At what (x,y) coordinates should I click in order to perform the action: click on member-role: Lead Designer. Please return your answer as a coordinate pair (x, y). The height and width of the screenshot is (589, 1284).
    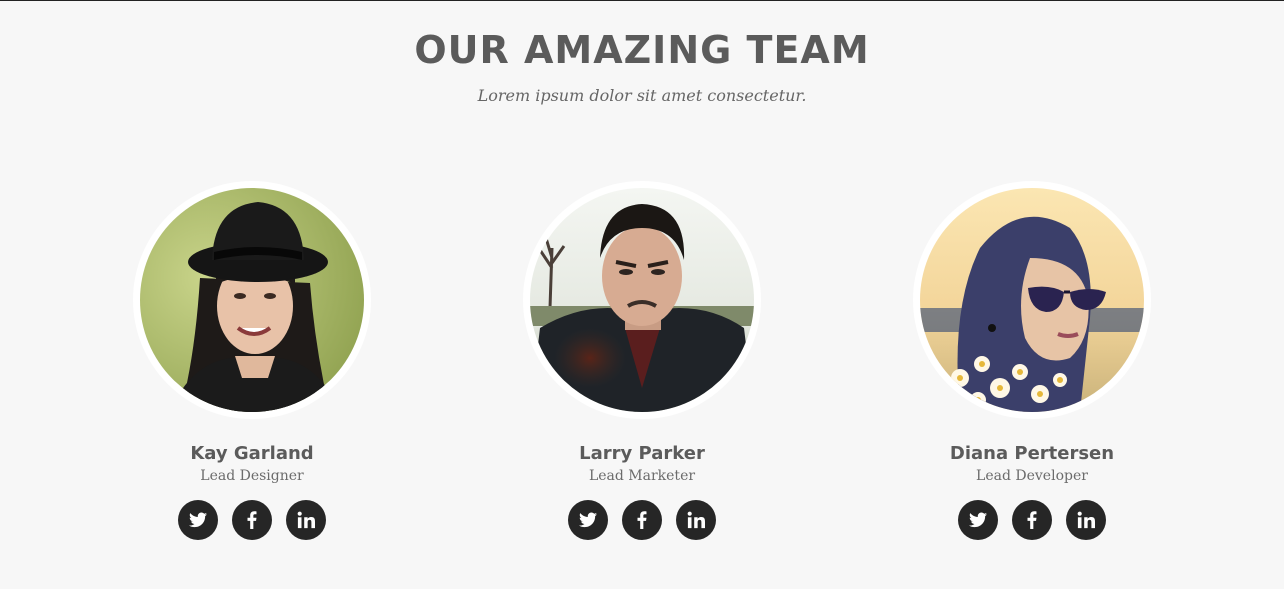
    Looking at the image, I should click on (252, 476).